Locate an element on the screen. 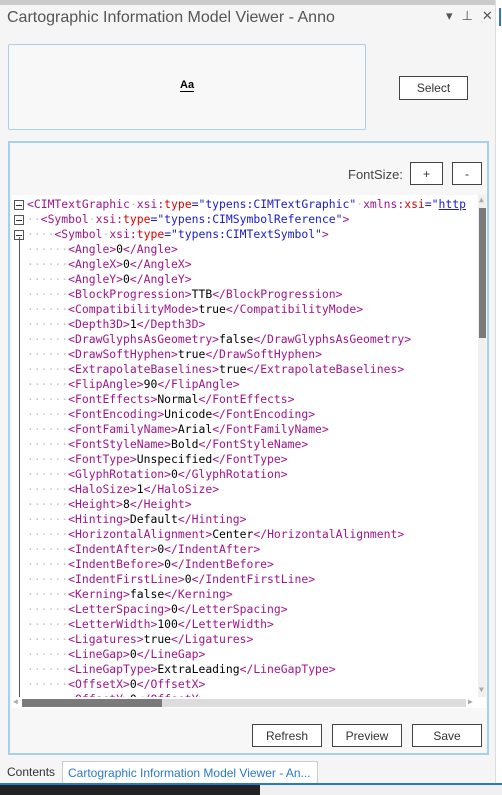  vertical-scroll-thumb is located at coordinates (482, 273).